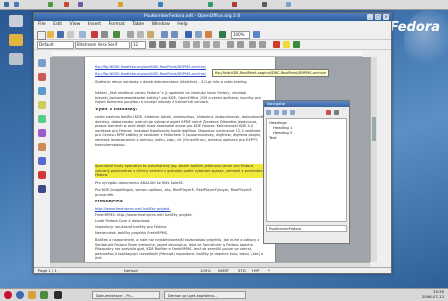 This screenshot has height=301, width=448. I want to click on next-icon, so click(292, 112).